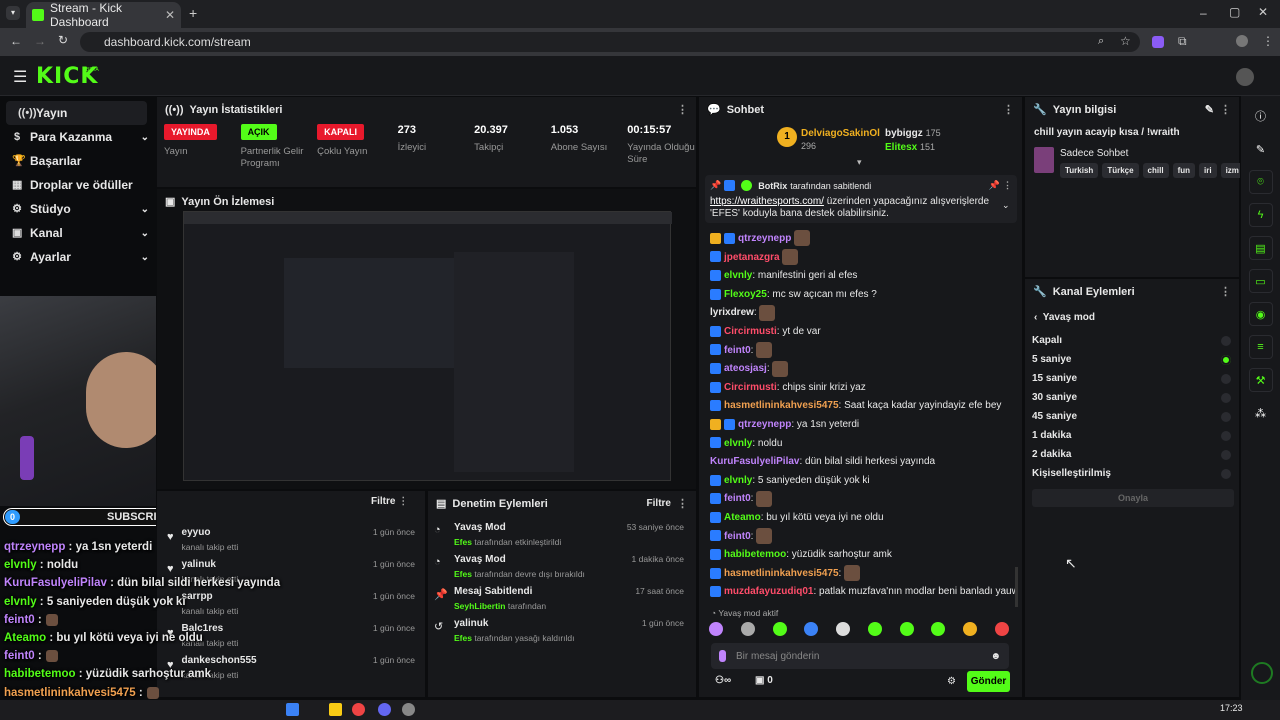 The width and height of the screenshot is (1280, 720). What do you see at coordinates (103, 15) in the screenshot?
I see `browser-tab: Stream - Kick Dashboard ✕` at bounding box center [103, 15].